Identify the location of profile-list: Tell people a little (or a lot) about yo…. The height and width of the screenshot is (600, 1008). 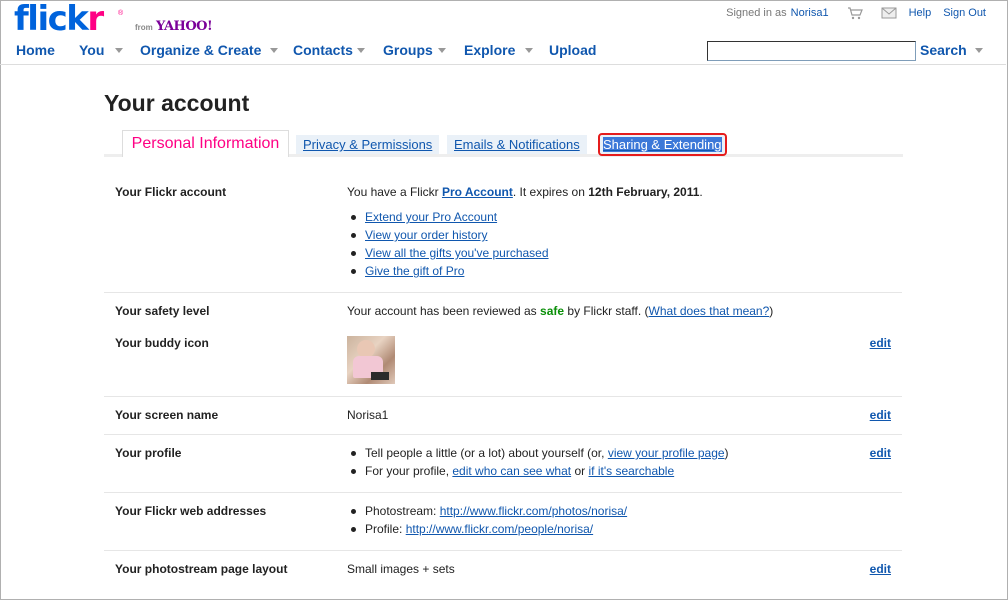
(577, 462).